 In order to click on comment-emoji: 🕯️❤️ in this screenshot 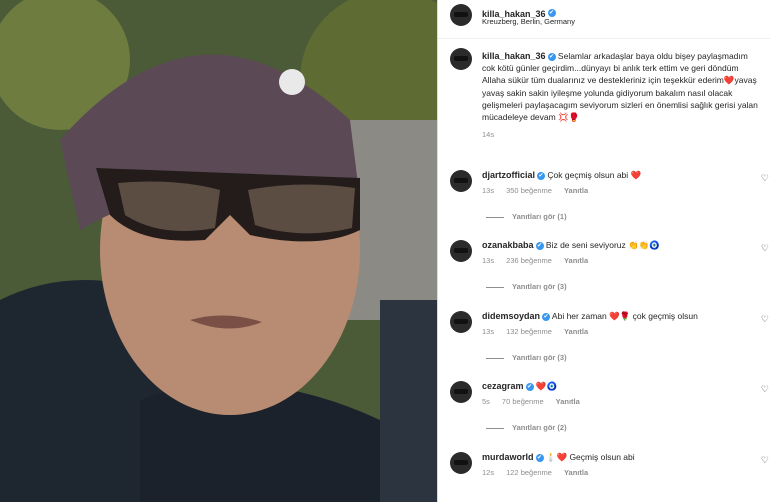, I will do `click(556, 457)`.